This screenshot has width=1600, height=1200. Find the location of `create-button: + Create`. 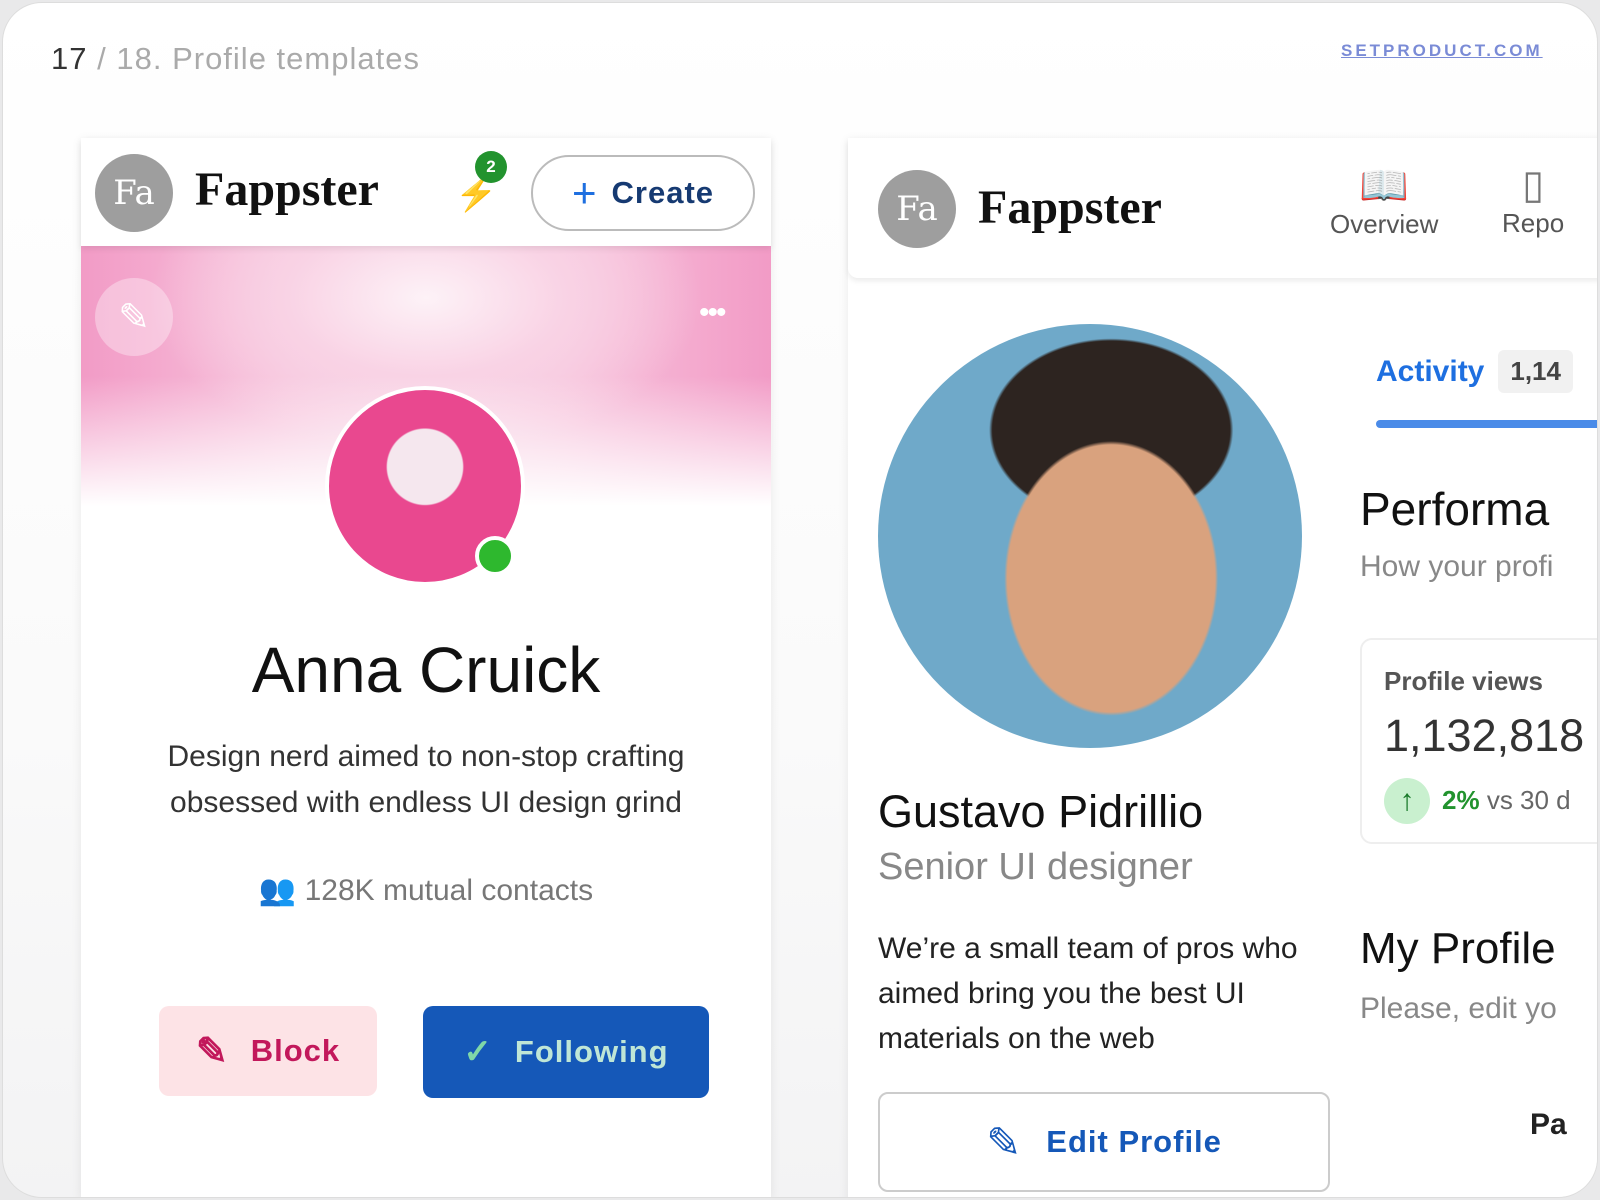

create-button: + Create is located at coordinates (643, 193).